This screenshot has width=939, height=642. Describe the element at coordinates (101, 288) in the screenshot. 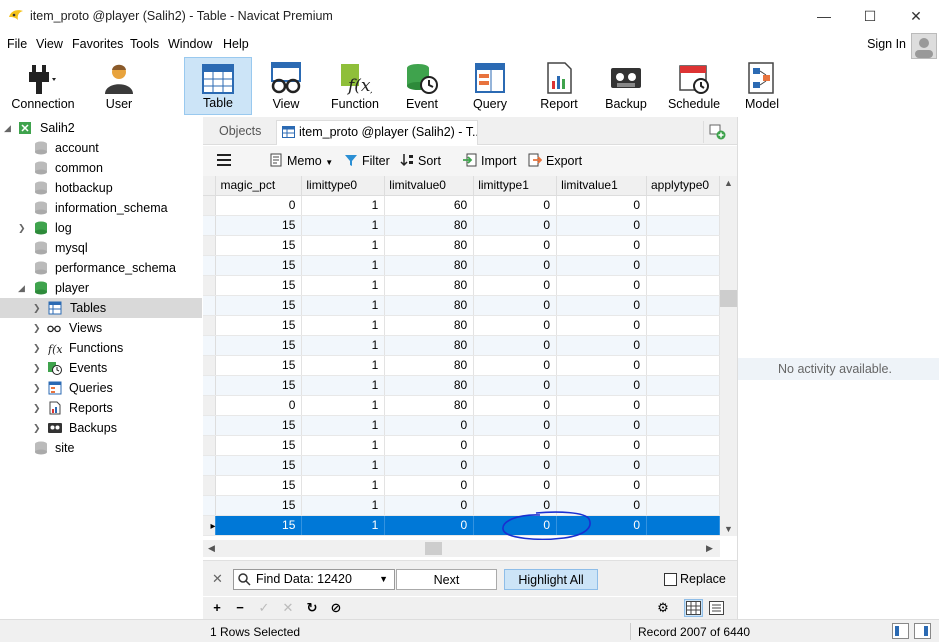

I see `tree-db-player: ◢ player` at that location.